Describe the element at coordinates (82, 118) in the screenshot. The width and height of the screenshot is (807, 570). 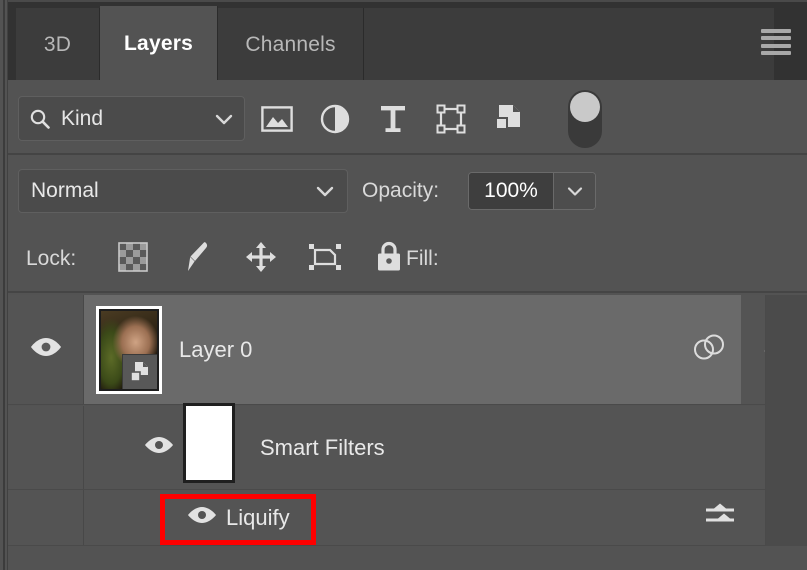
I see `filter-kind-label: Kind` at that location.